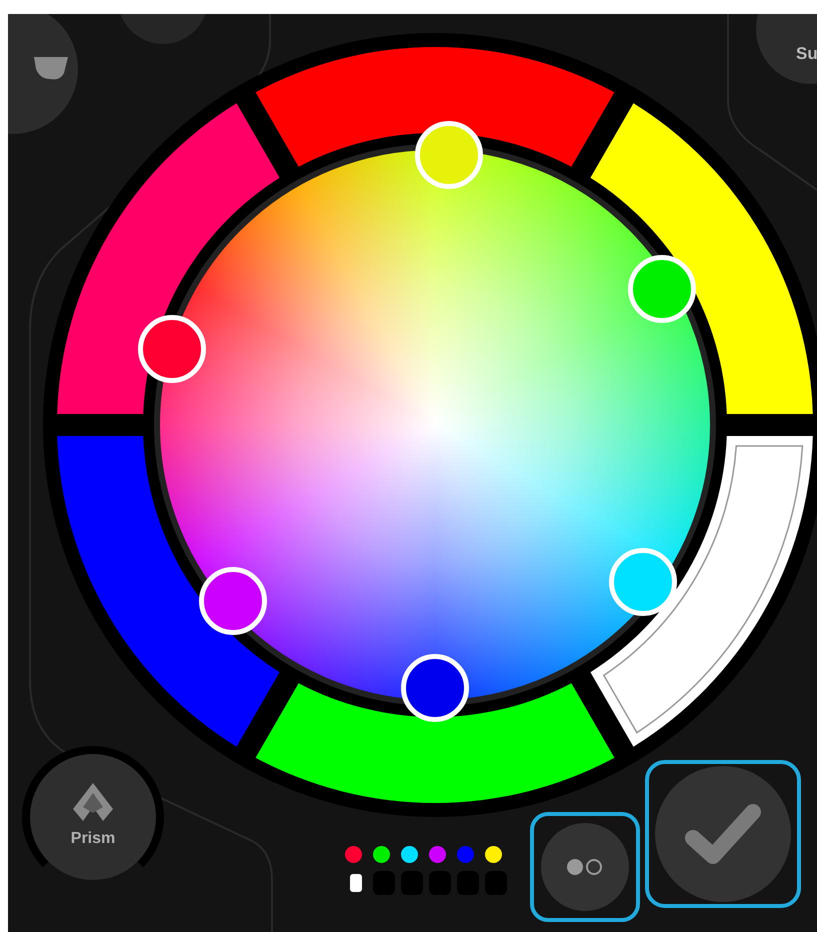  Describe the element at coordinates (786, 49) in the screenshot. I see `top-right-button: Su` at that location.